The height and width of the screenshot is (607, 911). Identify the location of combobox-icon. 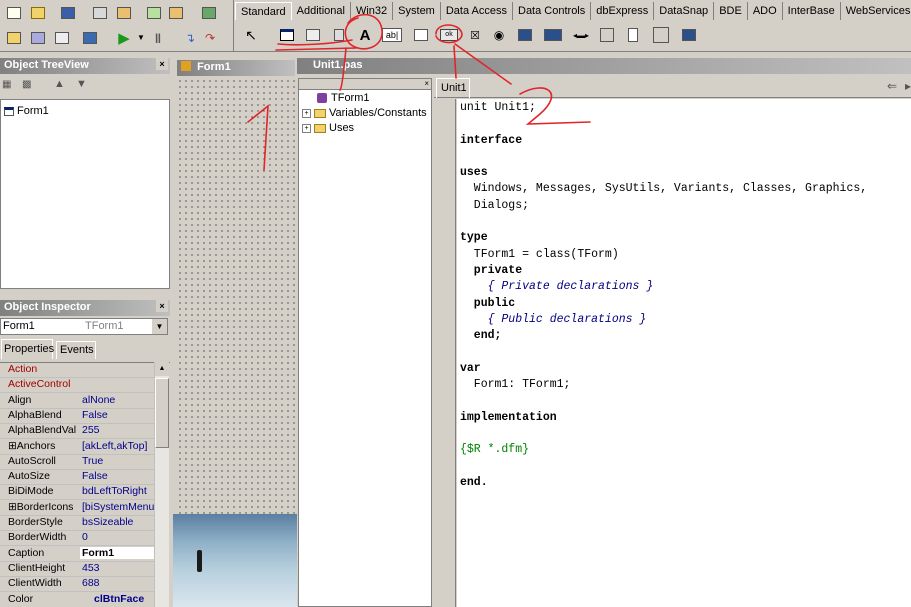
(553, 35).